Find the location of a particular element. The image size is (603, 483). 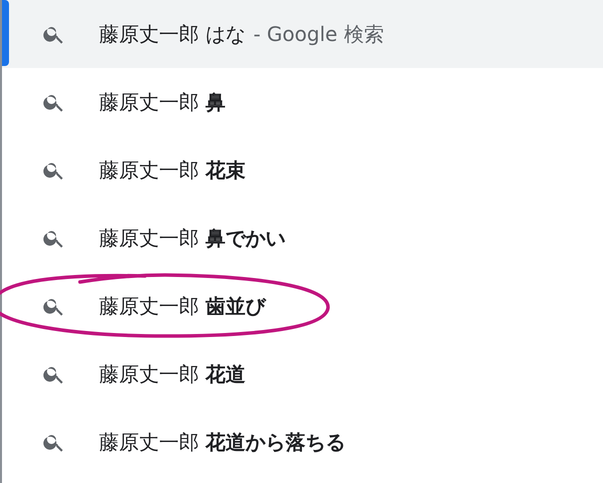

suggestion-text: 藤原丈一郎 鼻でかい is located at coordinates (192, 238).